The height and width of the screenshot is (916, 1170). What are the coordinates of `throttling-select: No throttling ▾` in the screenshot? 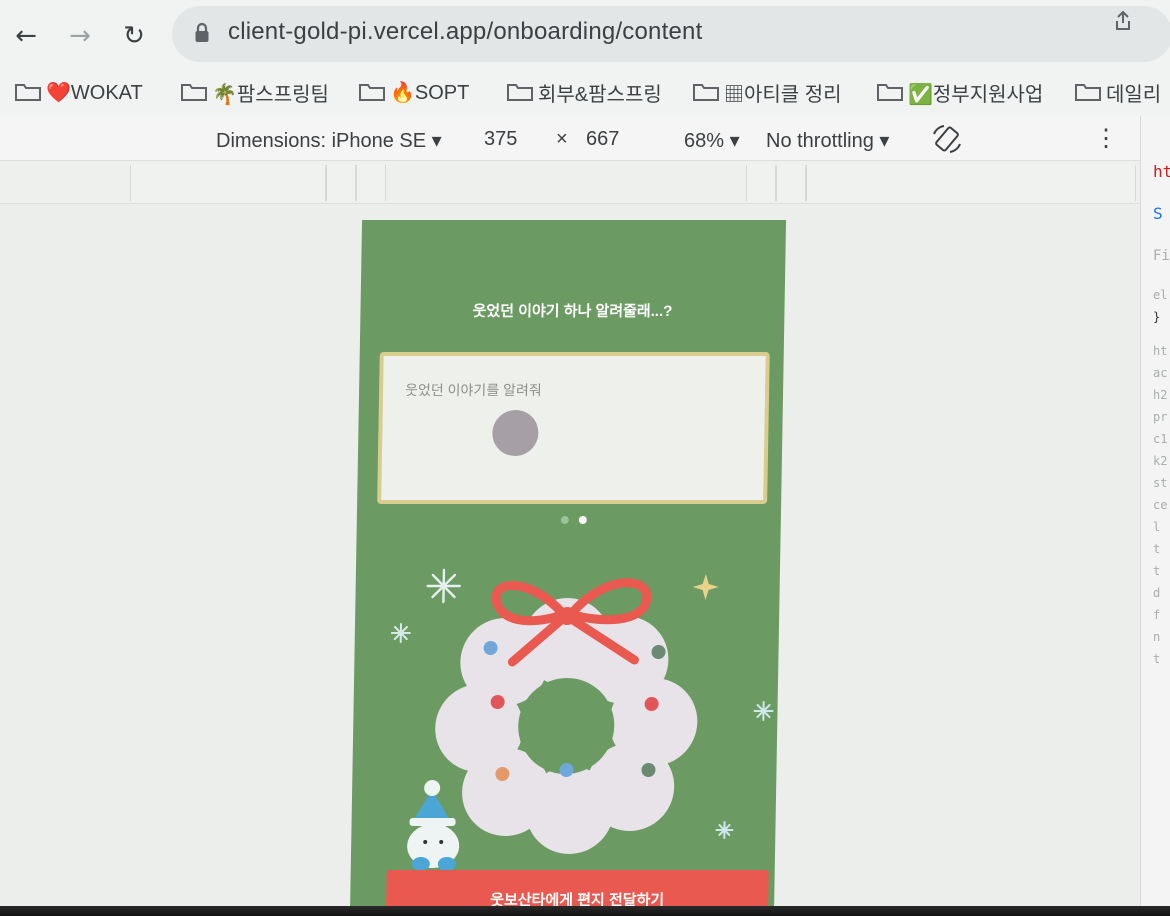 It's located at (827, 140).